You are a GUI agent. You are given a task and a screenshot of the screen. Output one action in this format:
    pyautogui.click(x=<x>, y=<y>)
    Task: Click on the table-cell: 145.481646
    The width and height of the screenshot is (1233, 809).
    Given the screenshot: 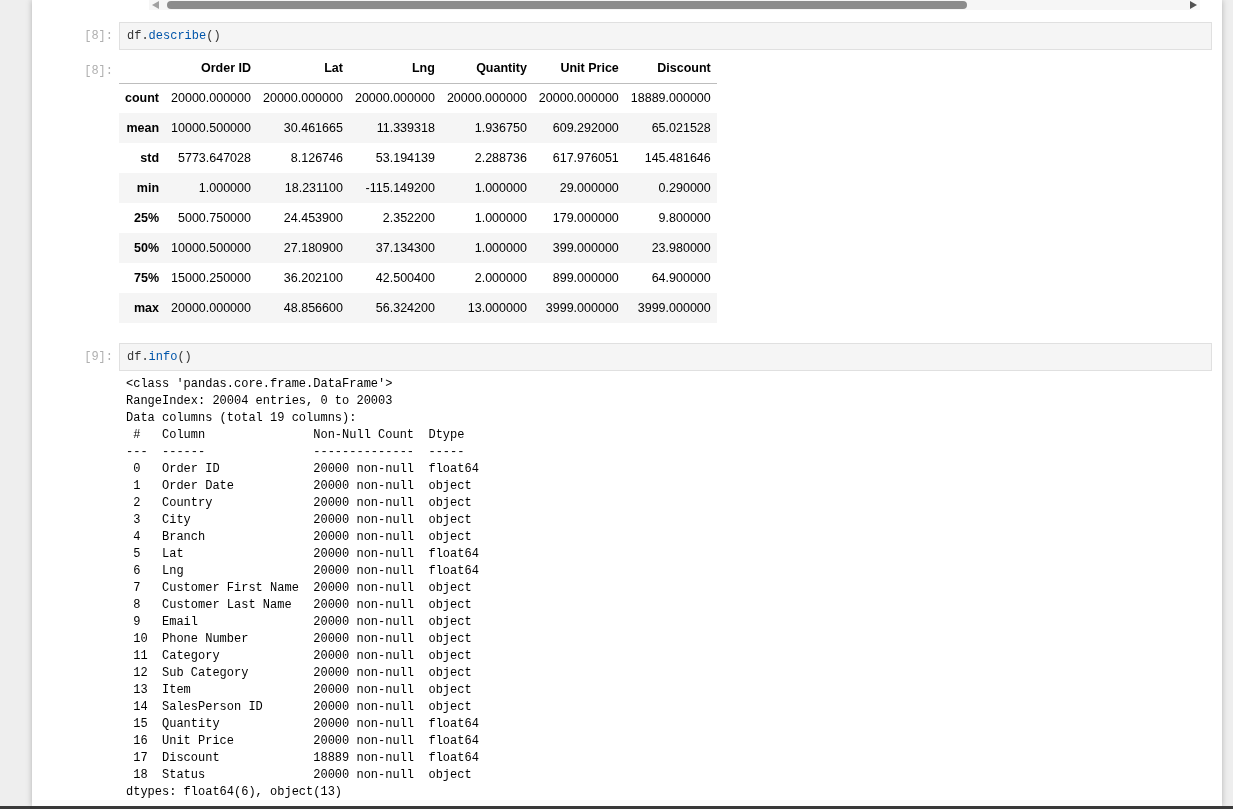 What is the action you would take?
    pyautogui.click(x=677, y=157)
    